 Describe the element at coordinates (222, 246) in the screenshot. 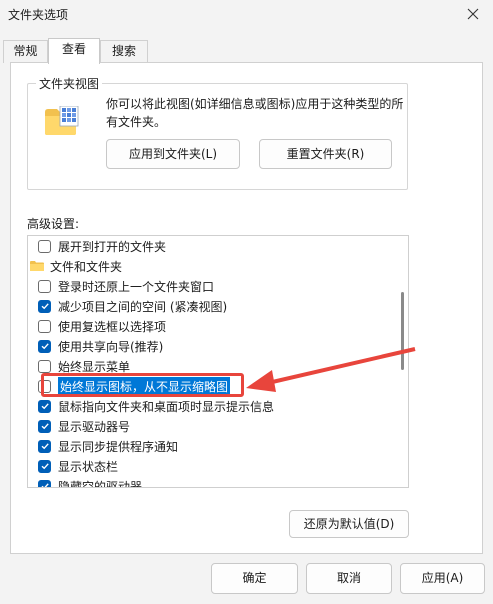

I see `list-item: 展开到打开的文件夹` at that location.